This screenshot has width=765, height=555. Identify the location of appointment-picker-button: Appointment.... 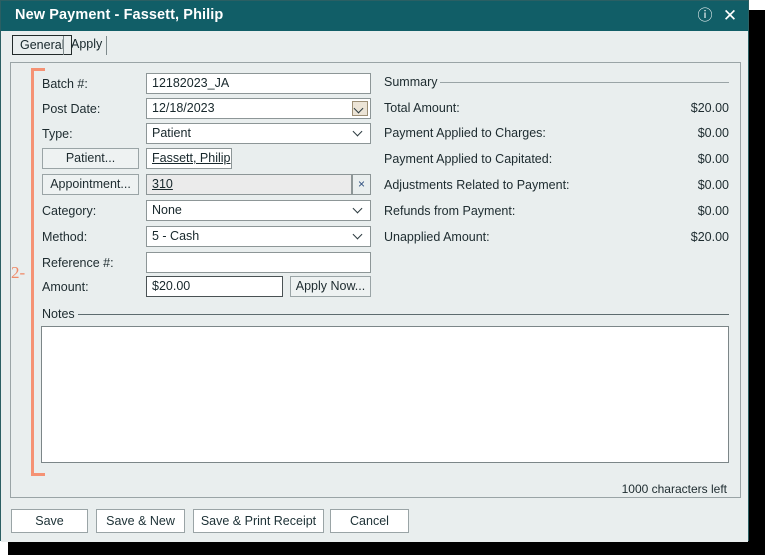
(90, 184).